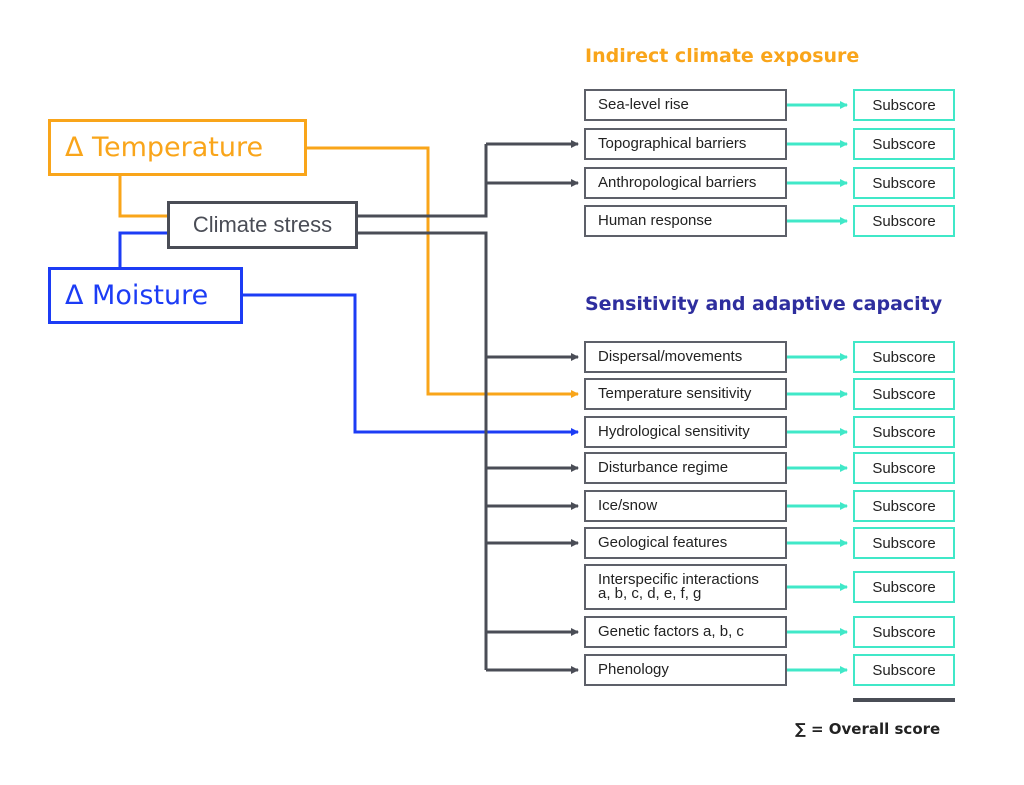 This screenshot has height=785, width=1024. I want to click on factor-label: Geological features, so click(663, 542).